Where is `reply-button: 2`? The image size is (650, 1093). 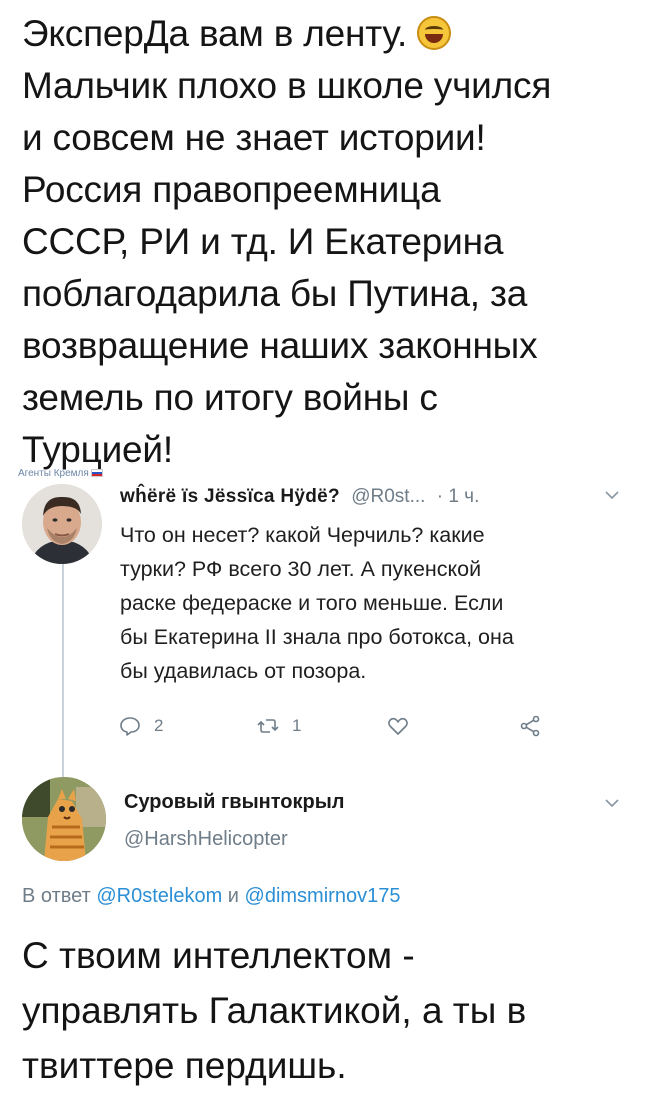
reply-button: 2 is located at coordinates (140, 726).